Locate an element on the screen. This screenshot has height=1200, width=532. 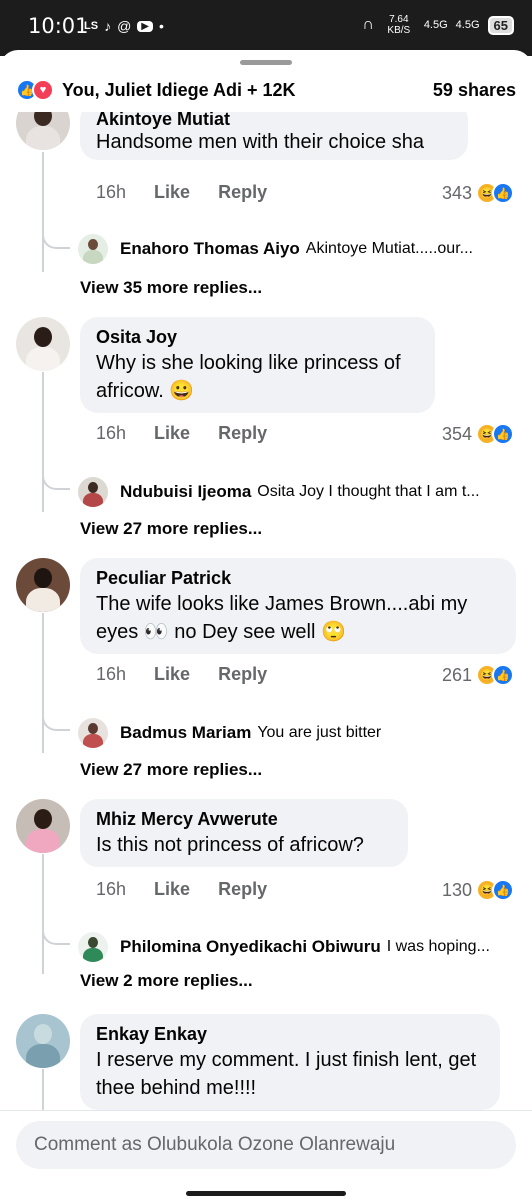
threads-icon: @ is located at coordinates (124, 26).